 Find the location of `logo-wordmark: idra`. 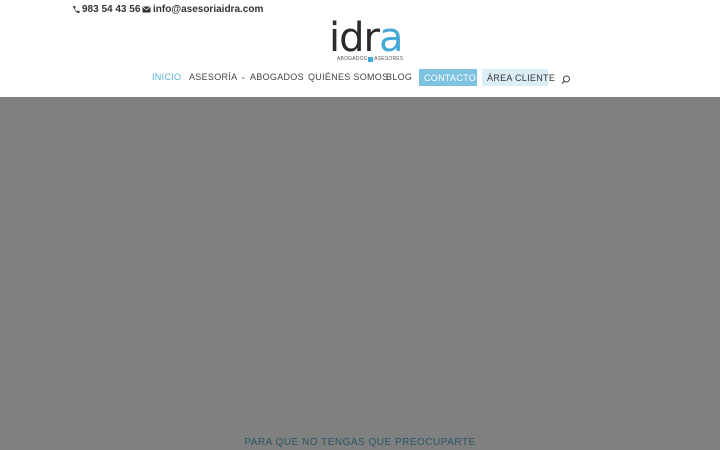

logo-wordmark: idra is located at coordinates (366, 38).